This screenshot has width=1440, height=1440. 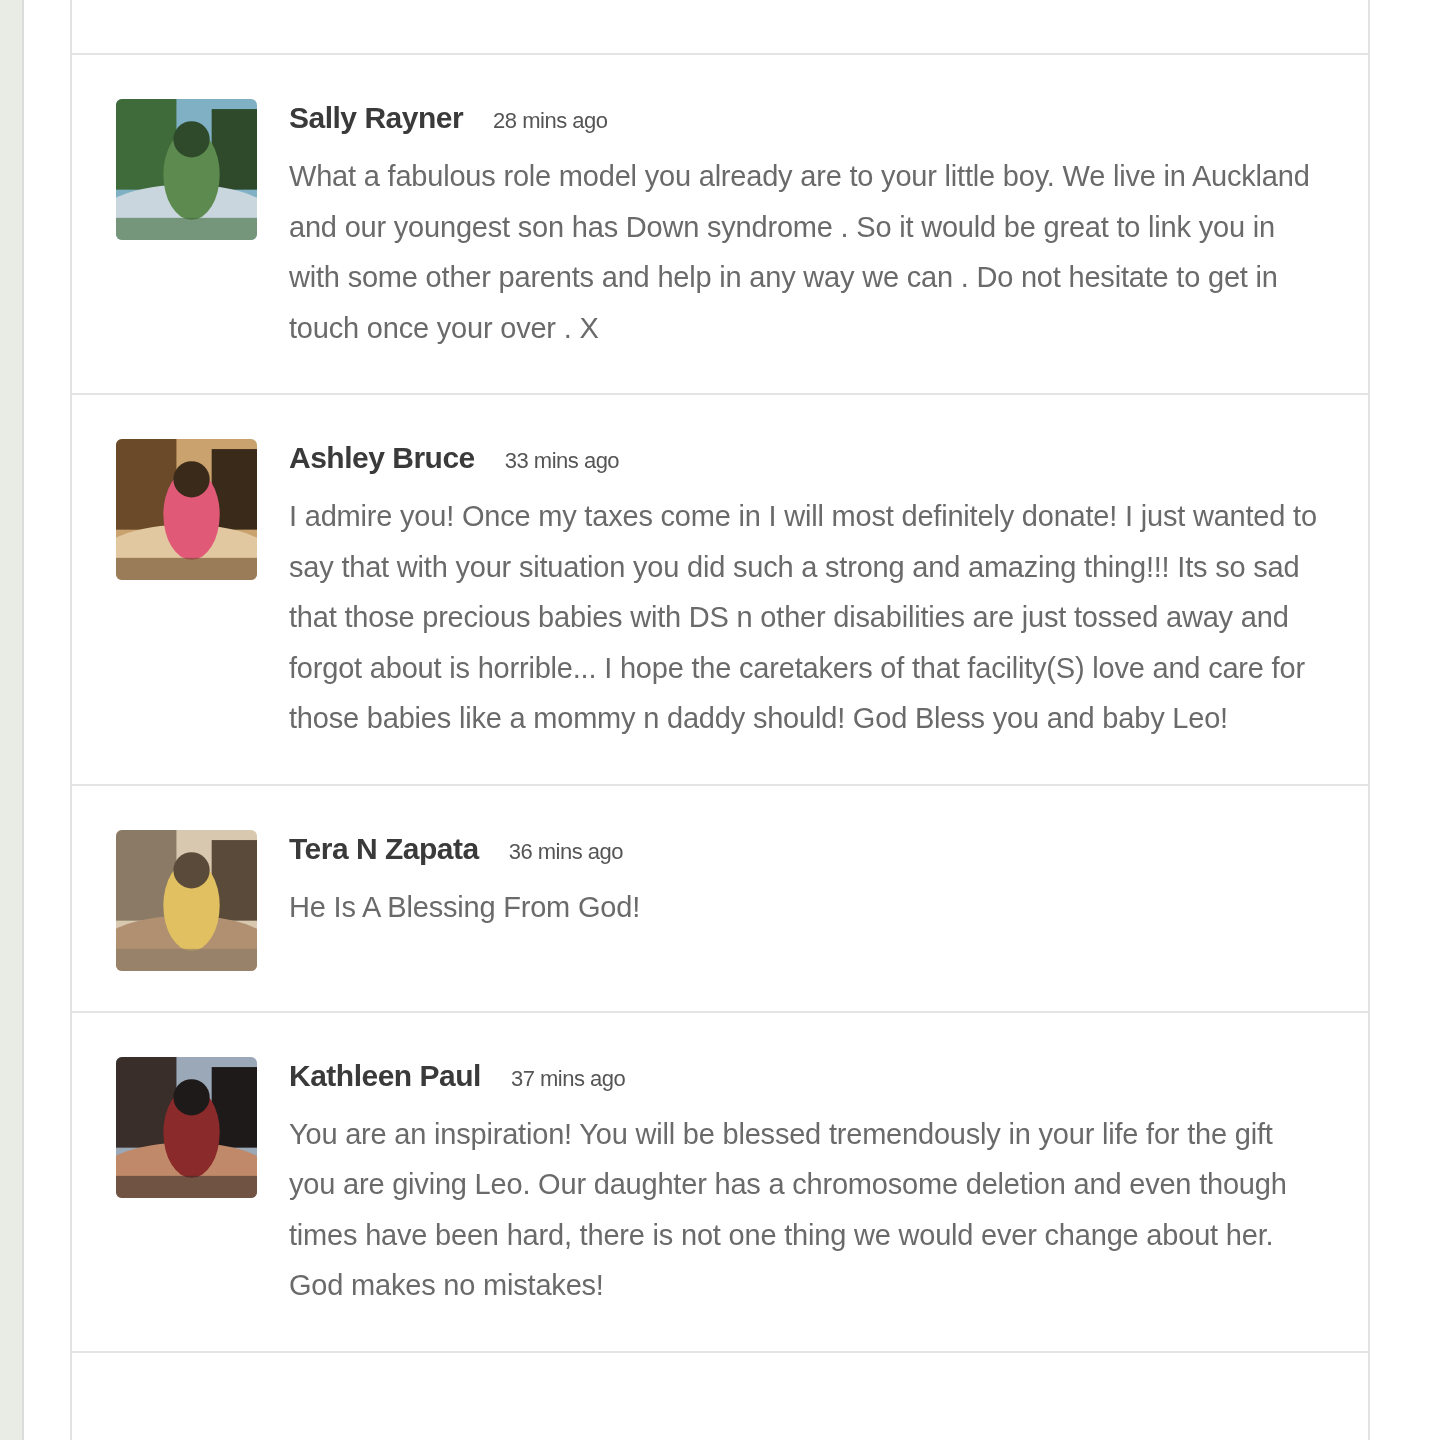 I want to click on author-name: Tera N Zapata, so click(x=384, y=848).